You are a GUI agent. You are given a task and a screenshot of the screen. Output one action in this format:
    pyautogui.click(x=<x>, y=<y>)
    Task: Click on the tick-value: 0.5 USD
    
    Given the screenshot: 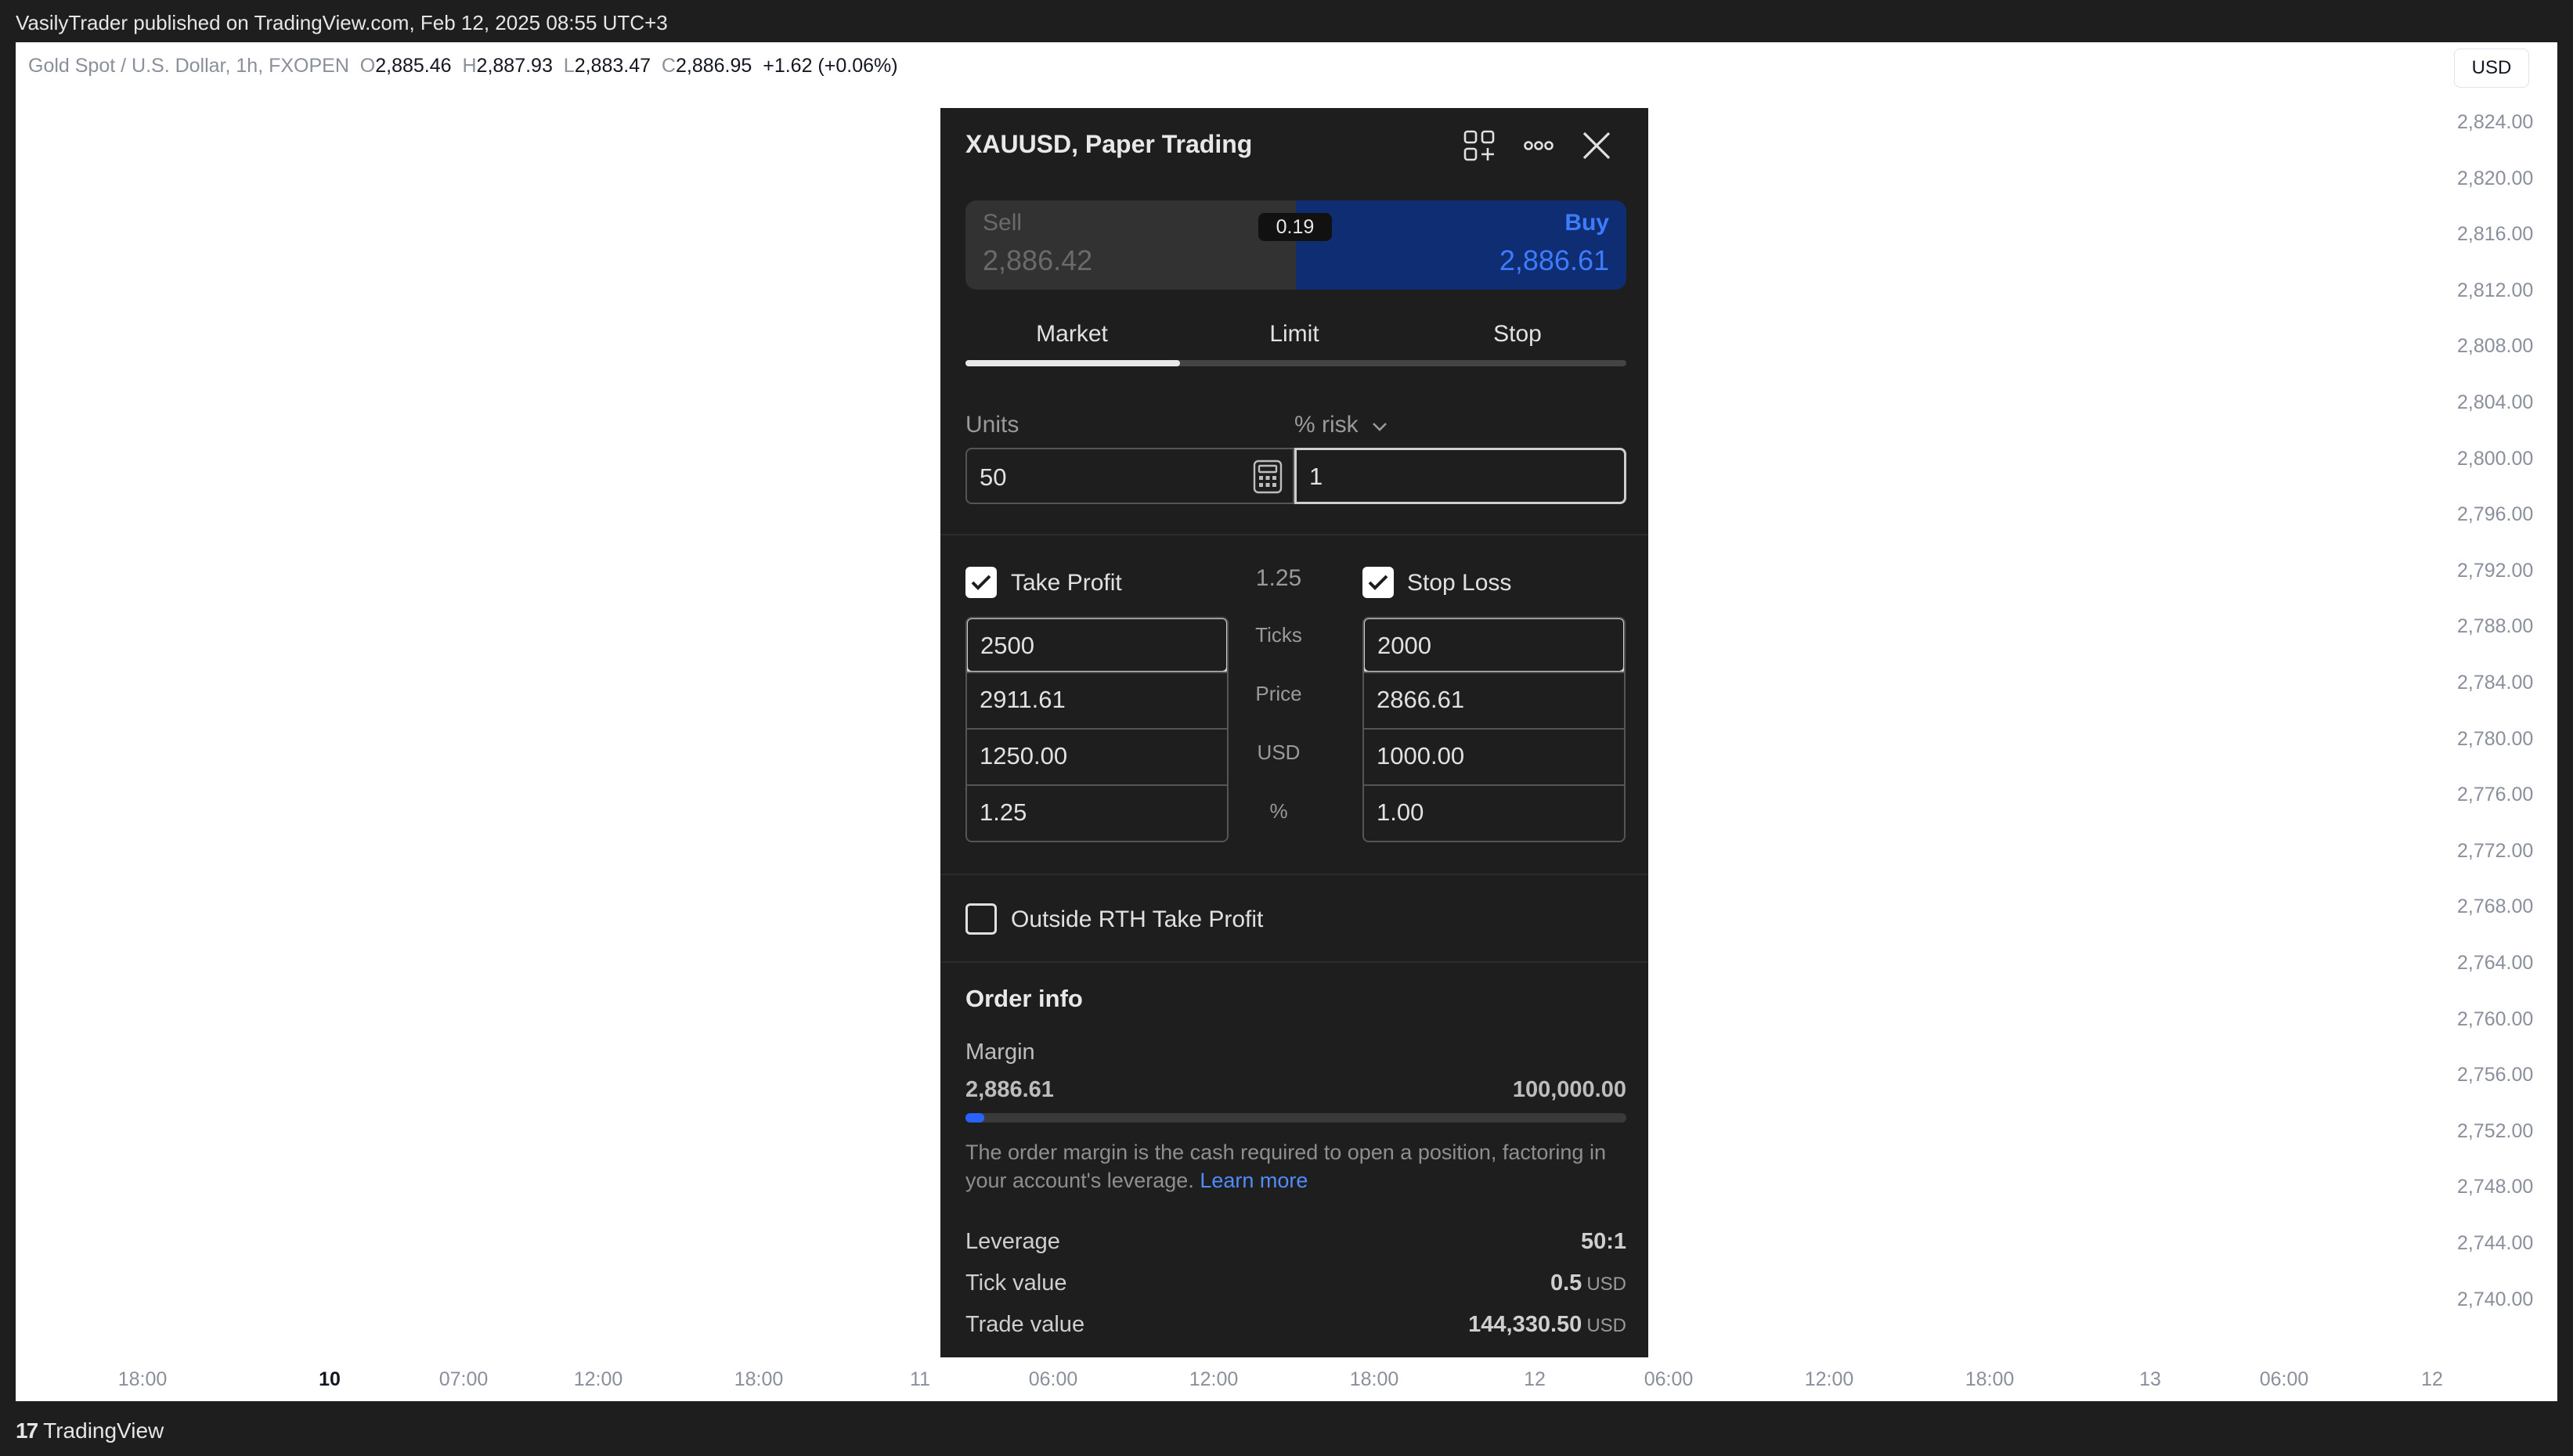 What is the action you would take?
    pyautogui.click(x=1588, y=1283)
    